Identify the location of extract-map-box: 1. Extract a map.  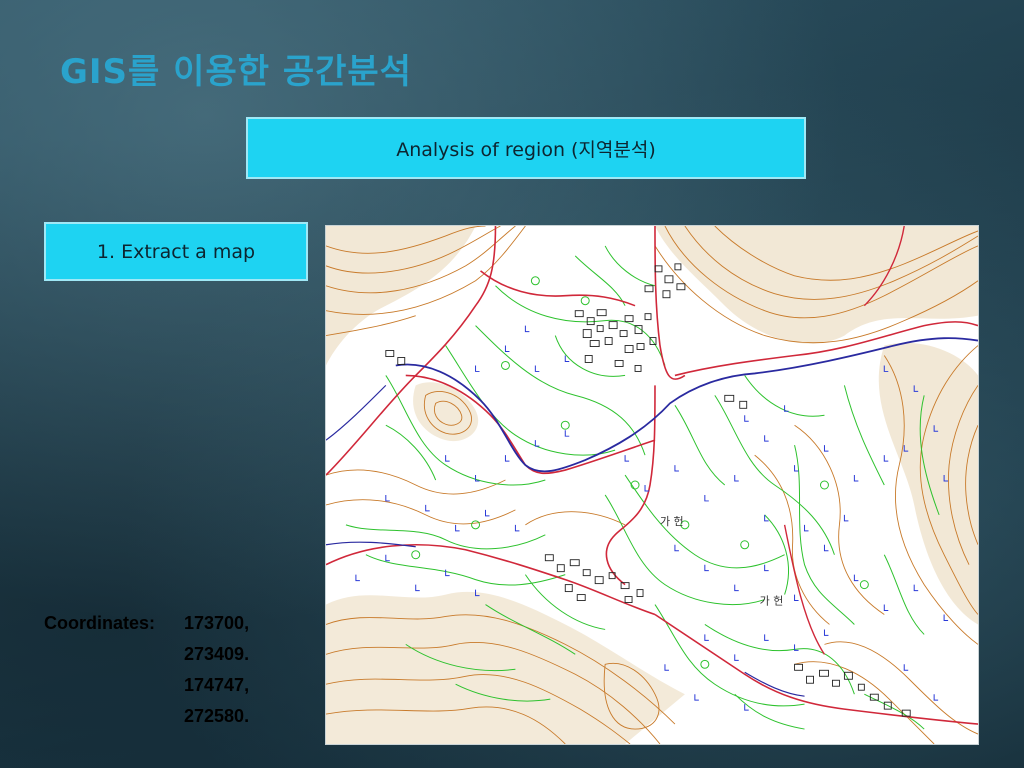
(176, 251).